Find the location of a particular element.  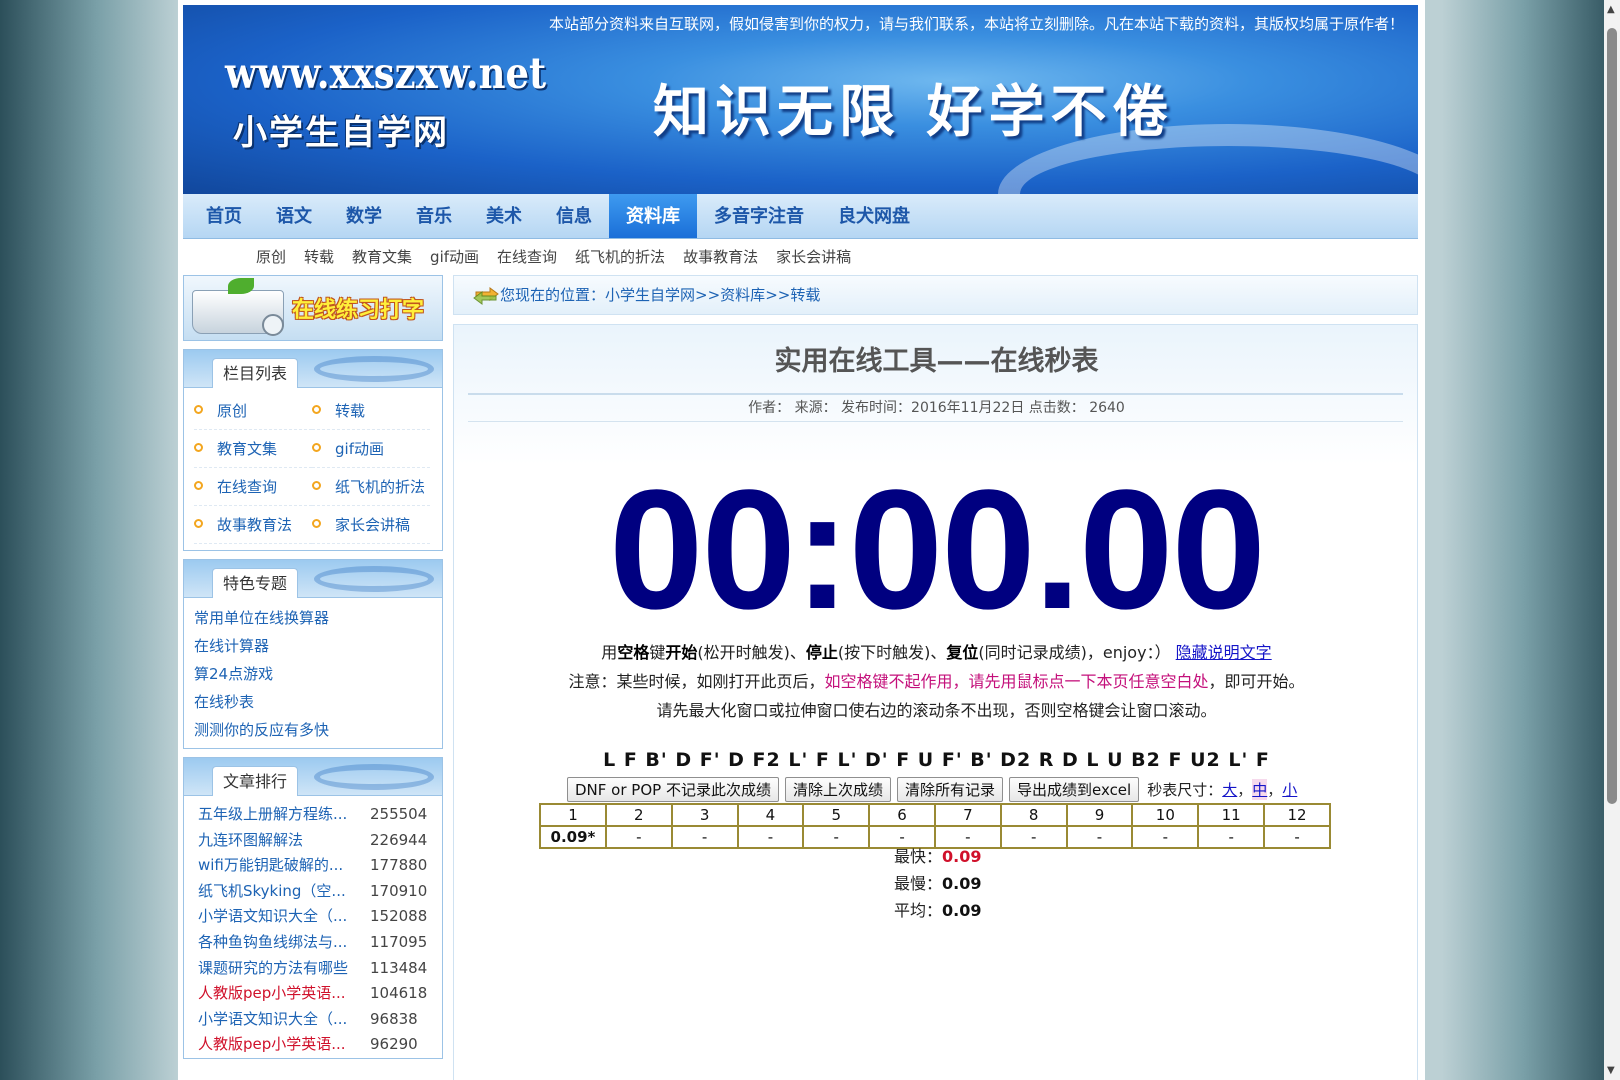

subnav-item-parent-meeting: 家长会讲稿 is located at coordinates (813, 257).